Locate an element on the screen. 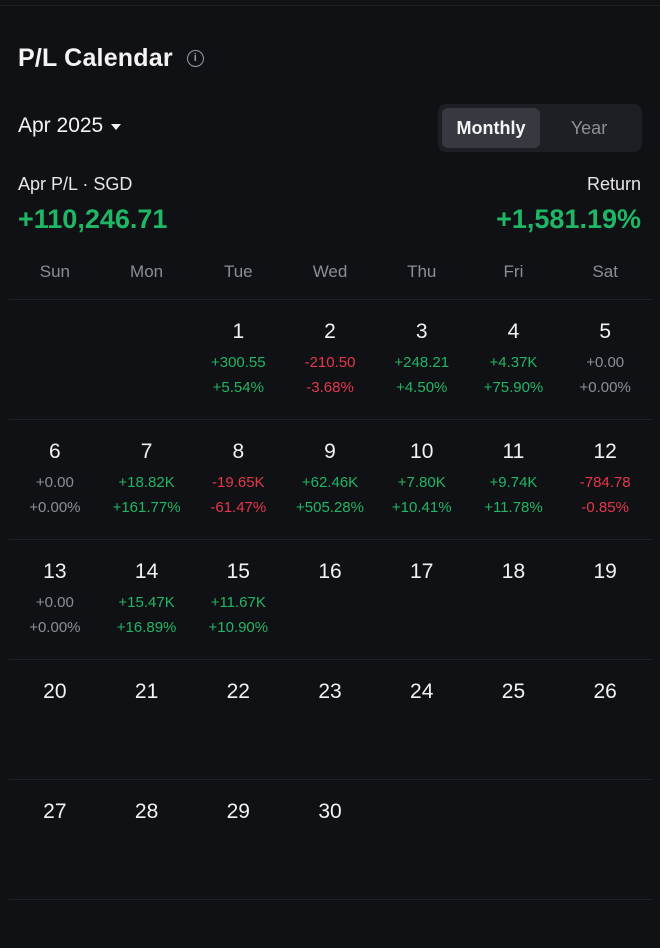 The width and height of the screenshot is (660, 948). day-pnl: +248.21 is located at coordinates (422, 362).